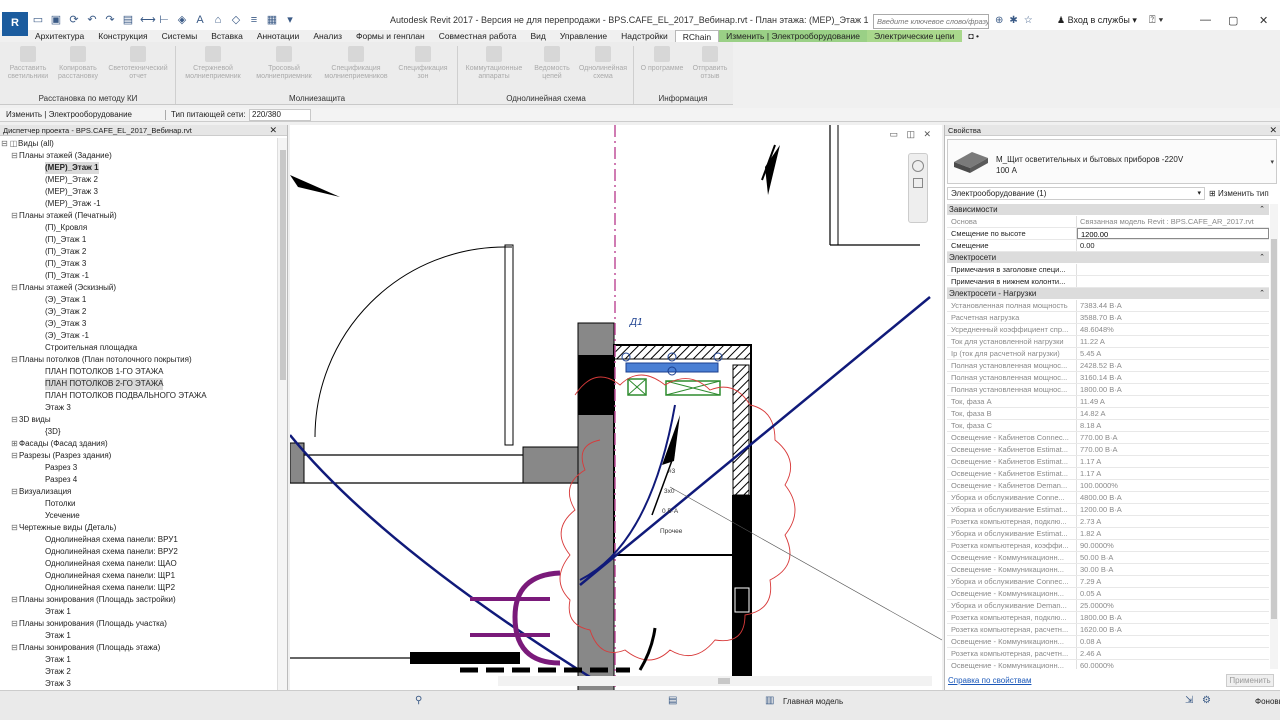 Image resolution: width=1280 pixels, height=720 pixels. Describe the element at coordinates (644, 36) in the screenshot. I see `tab-addins: Надстройки` at that location.